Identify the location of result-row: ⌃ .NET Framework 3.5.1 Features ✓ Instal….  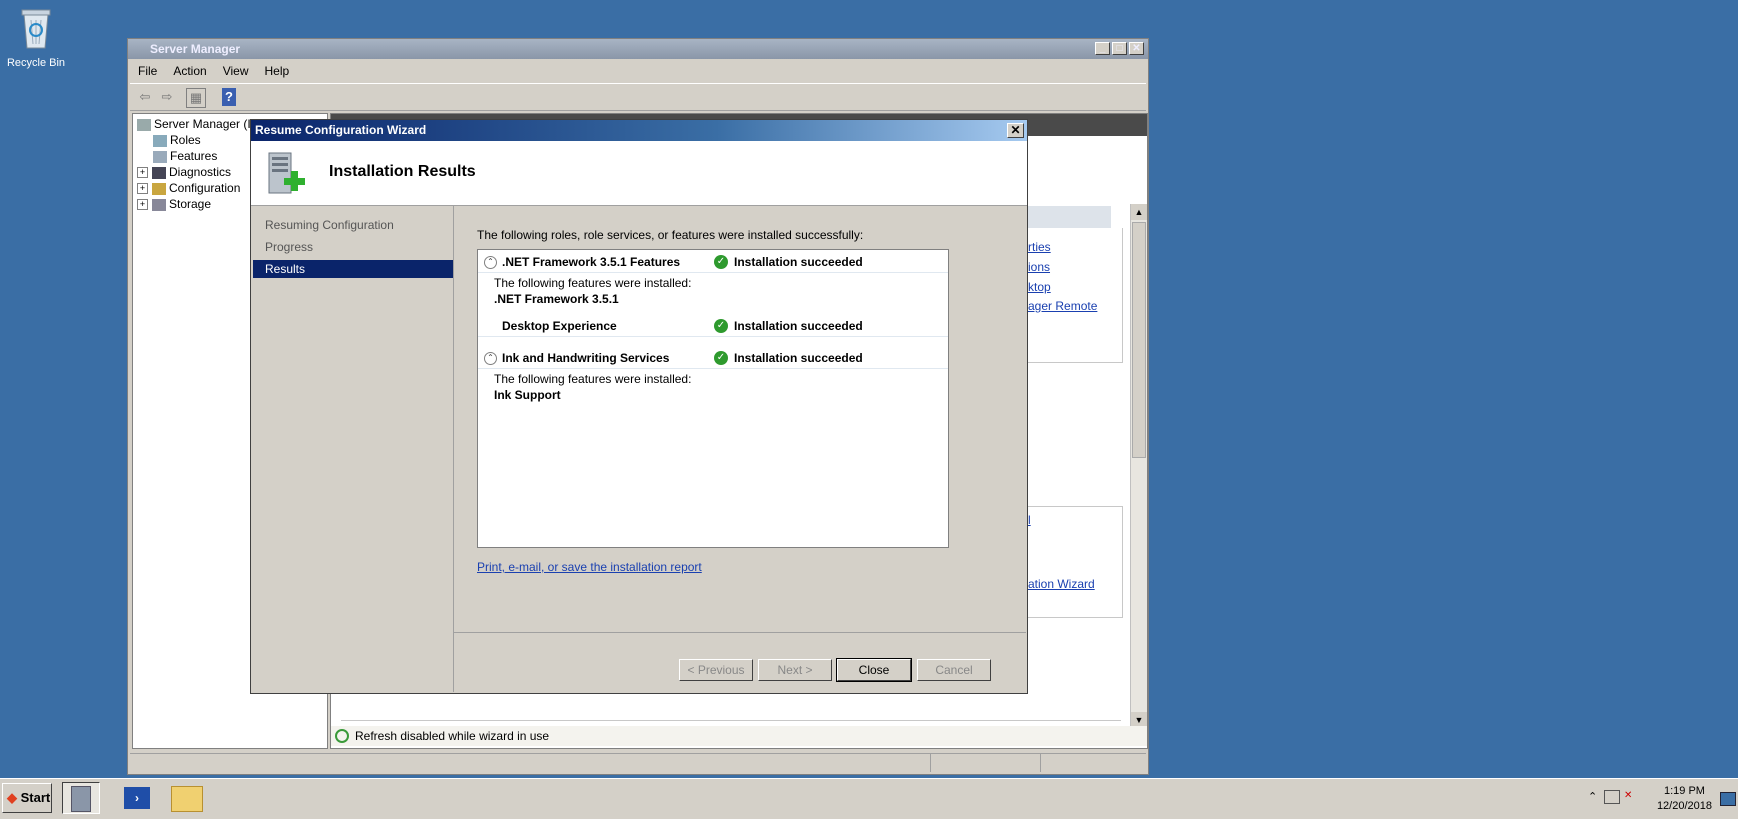
(713, 262).